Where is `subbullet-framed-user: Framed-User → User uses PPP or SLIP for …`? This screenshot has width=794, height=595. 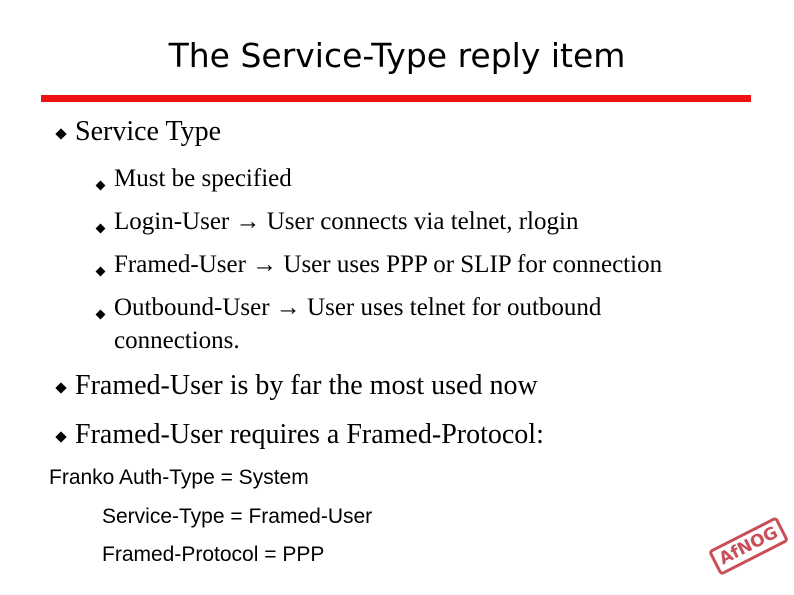
subbullet-framed-user: Framed-User → User uses PPP or SLIP for … is located at coordinates (388, 264).